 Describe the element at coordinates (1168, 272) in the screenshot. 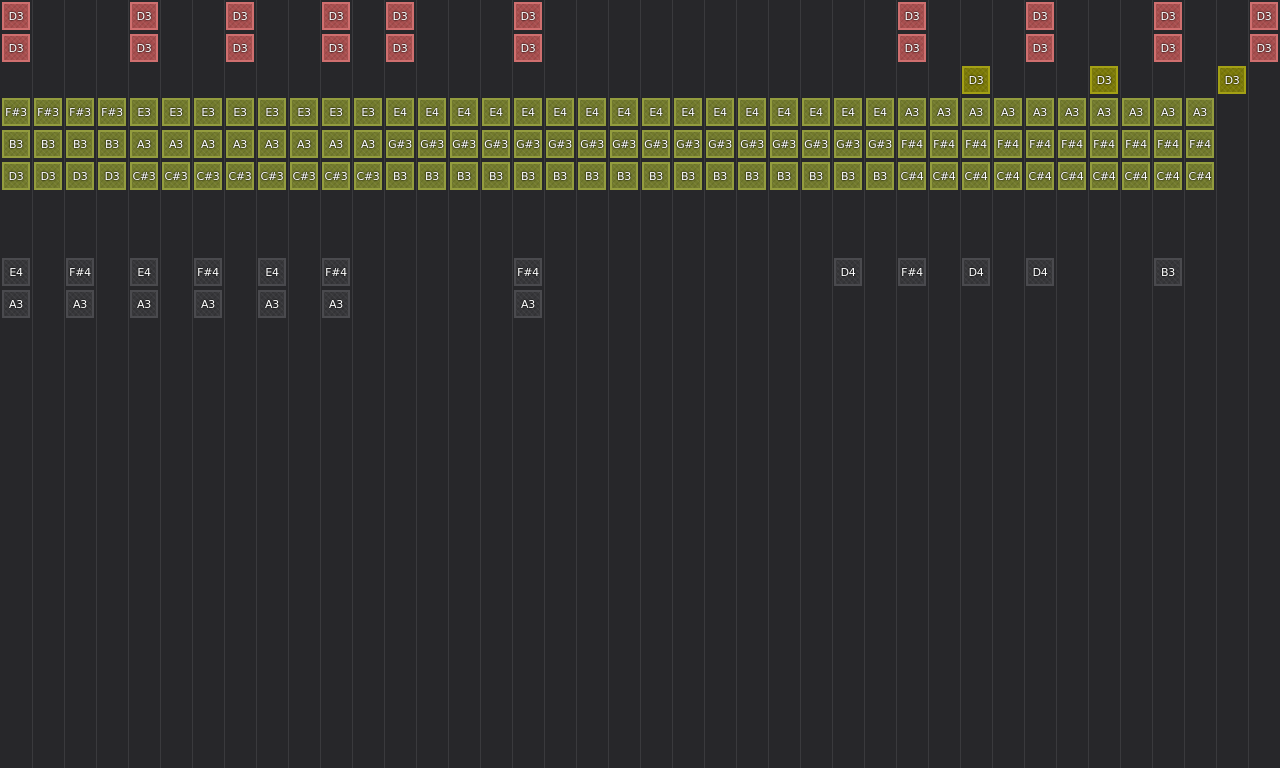

I see `note-block-gray: B3` at that location.